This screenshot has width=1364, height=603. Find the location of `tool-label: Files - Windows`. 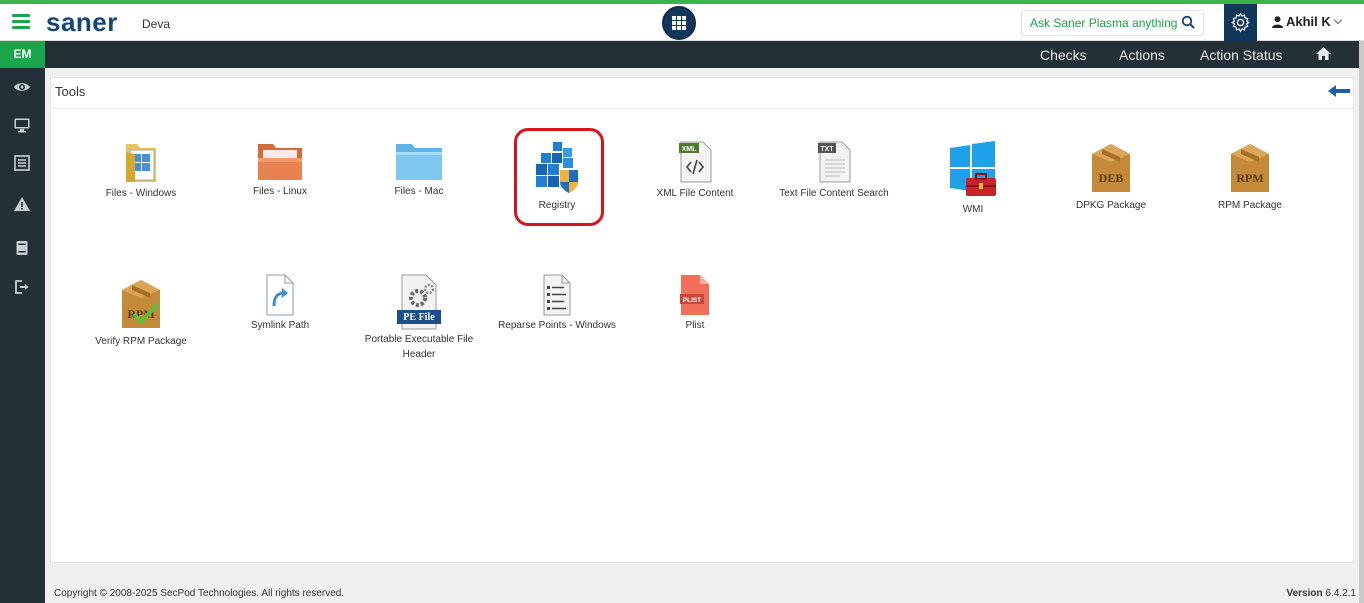

tool-label: Files - Windows is located at coordinates (141, 193).